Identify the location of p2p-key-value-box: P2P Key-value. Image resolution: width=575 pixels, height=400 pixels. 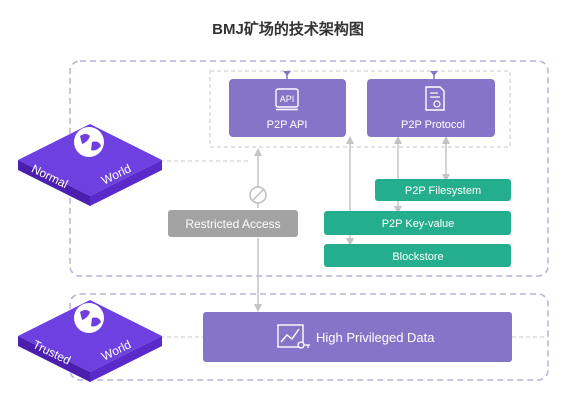
(417, 223).